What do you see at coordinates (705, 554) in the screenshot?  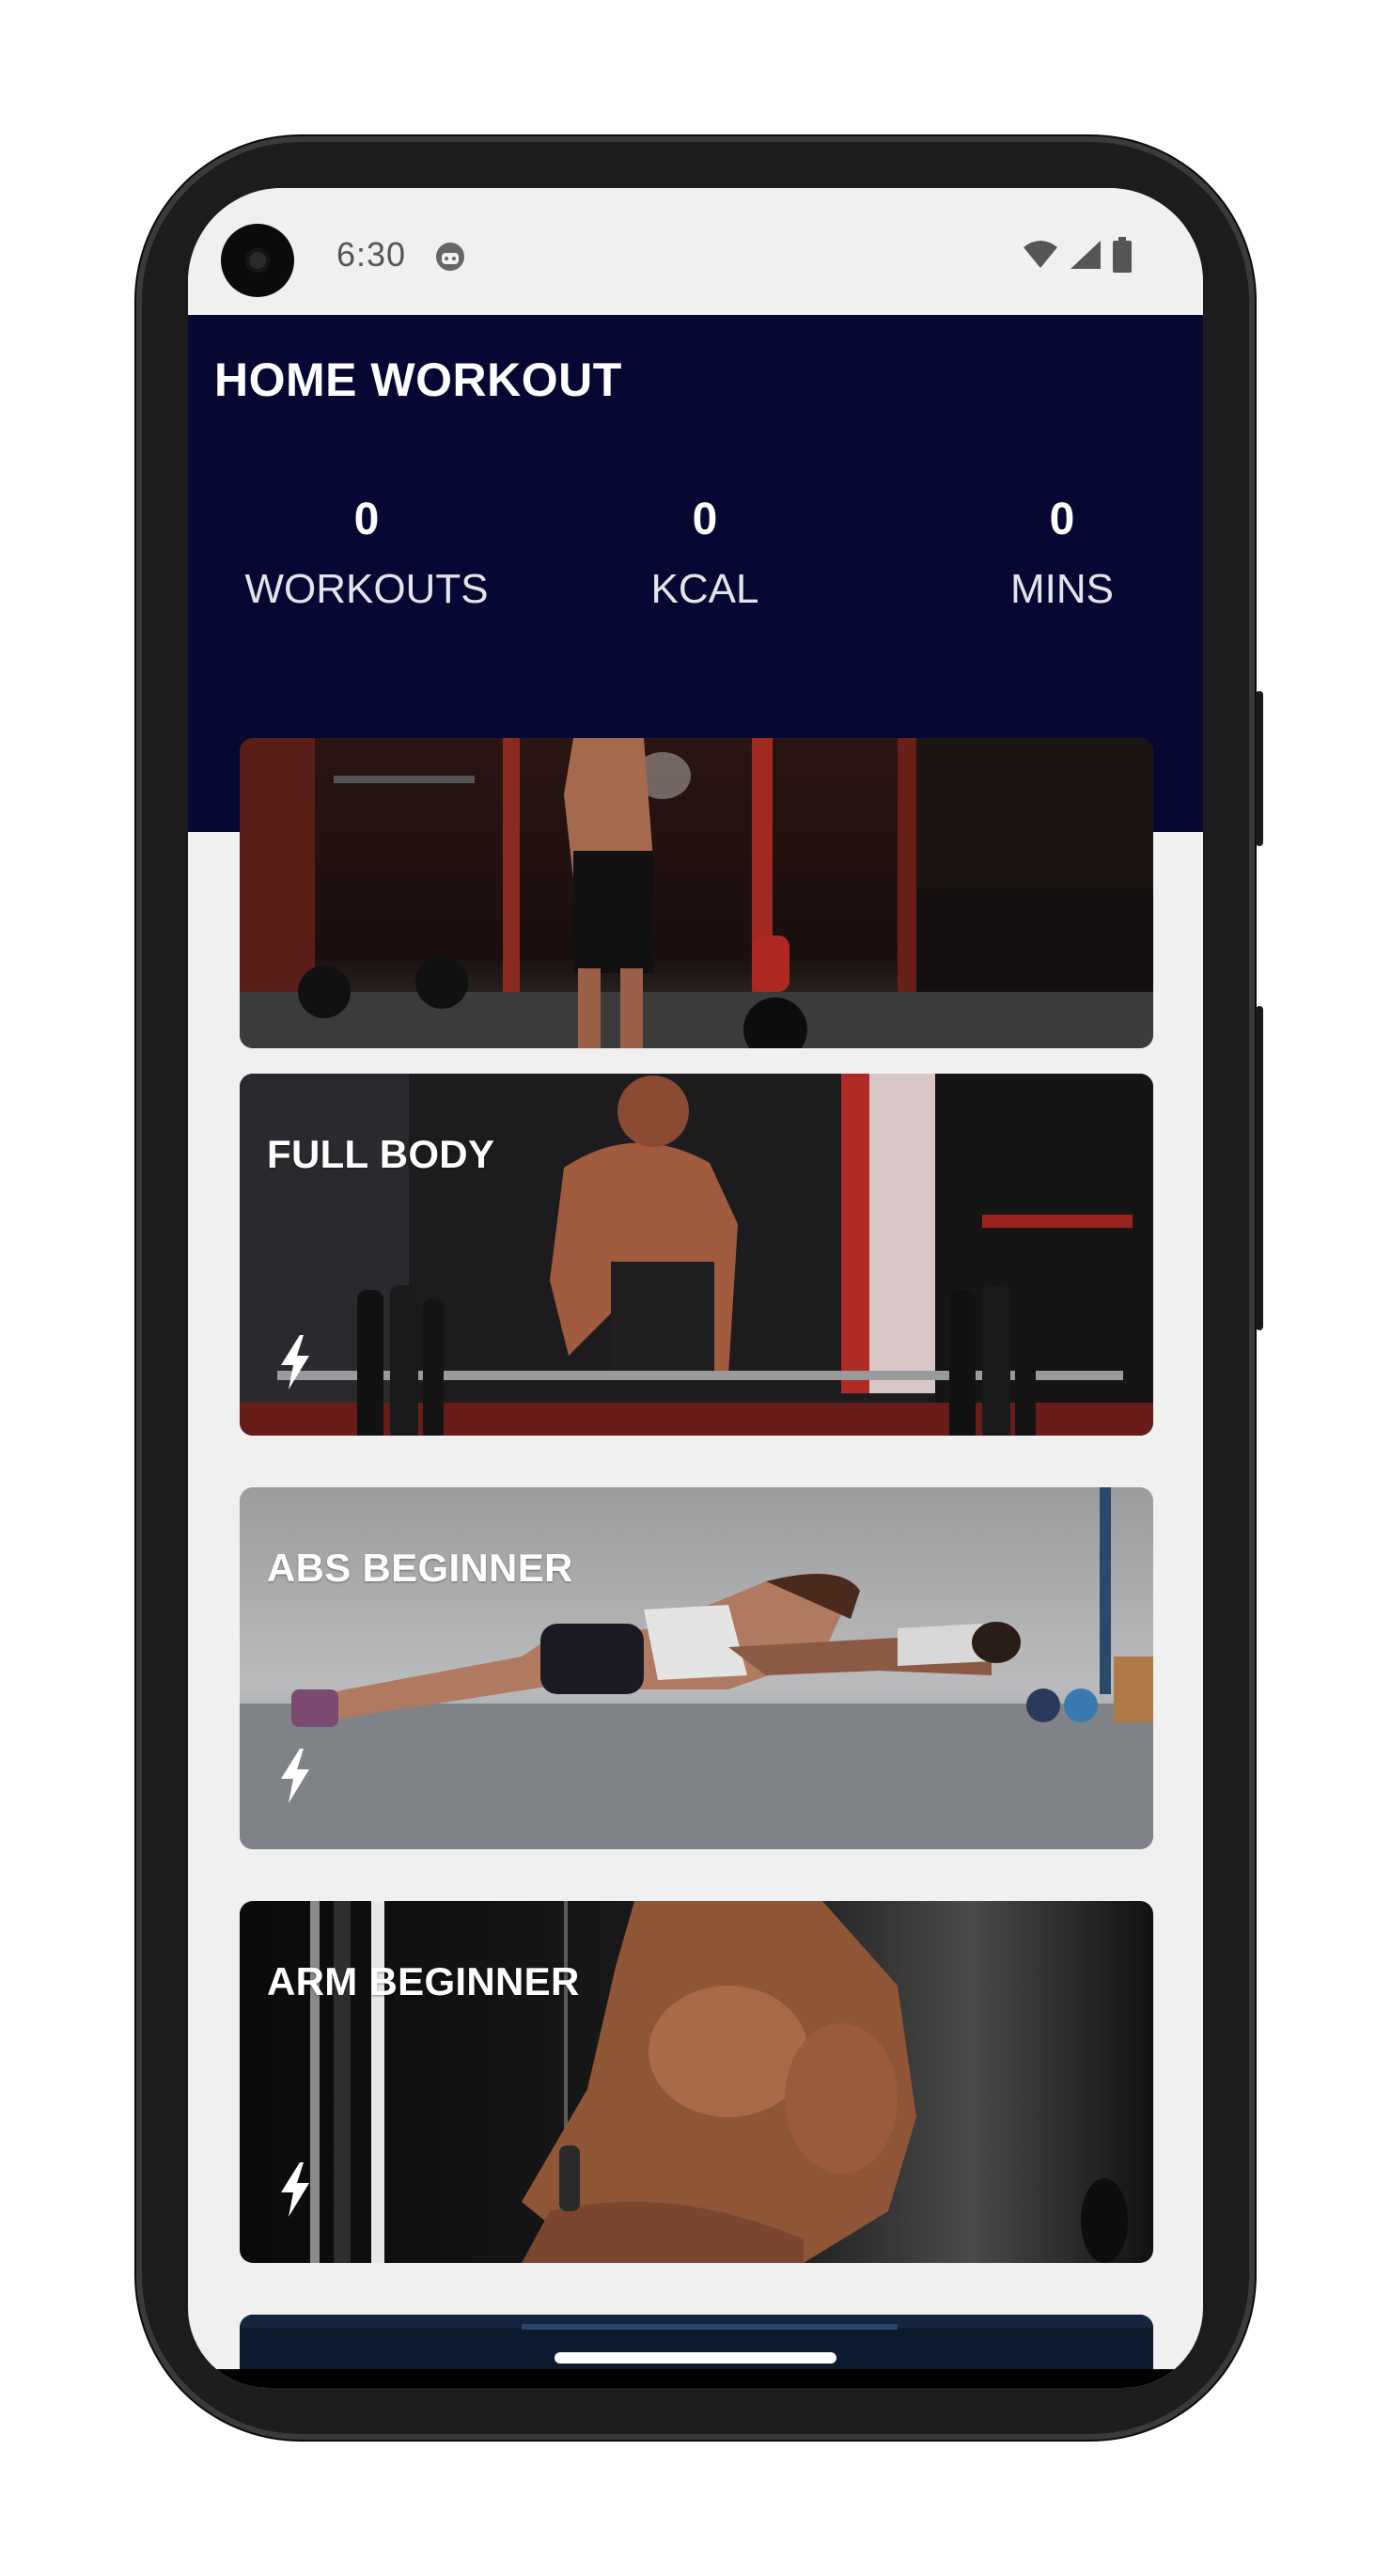 I see `stat-kcal: 0 KCAL` at bounding box center [705, 554].